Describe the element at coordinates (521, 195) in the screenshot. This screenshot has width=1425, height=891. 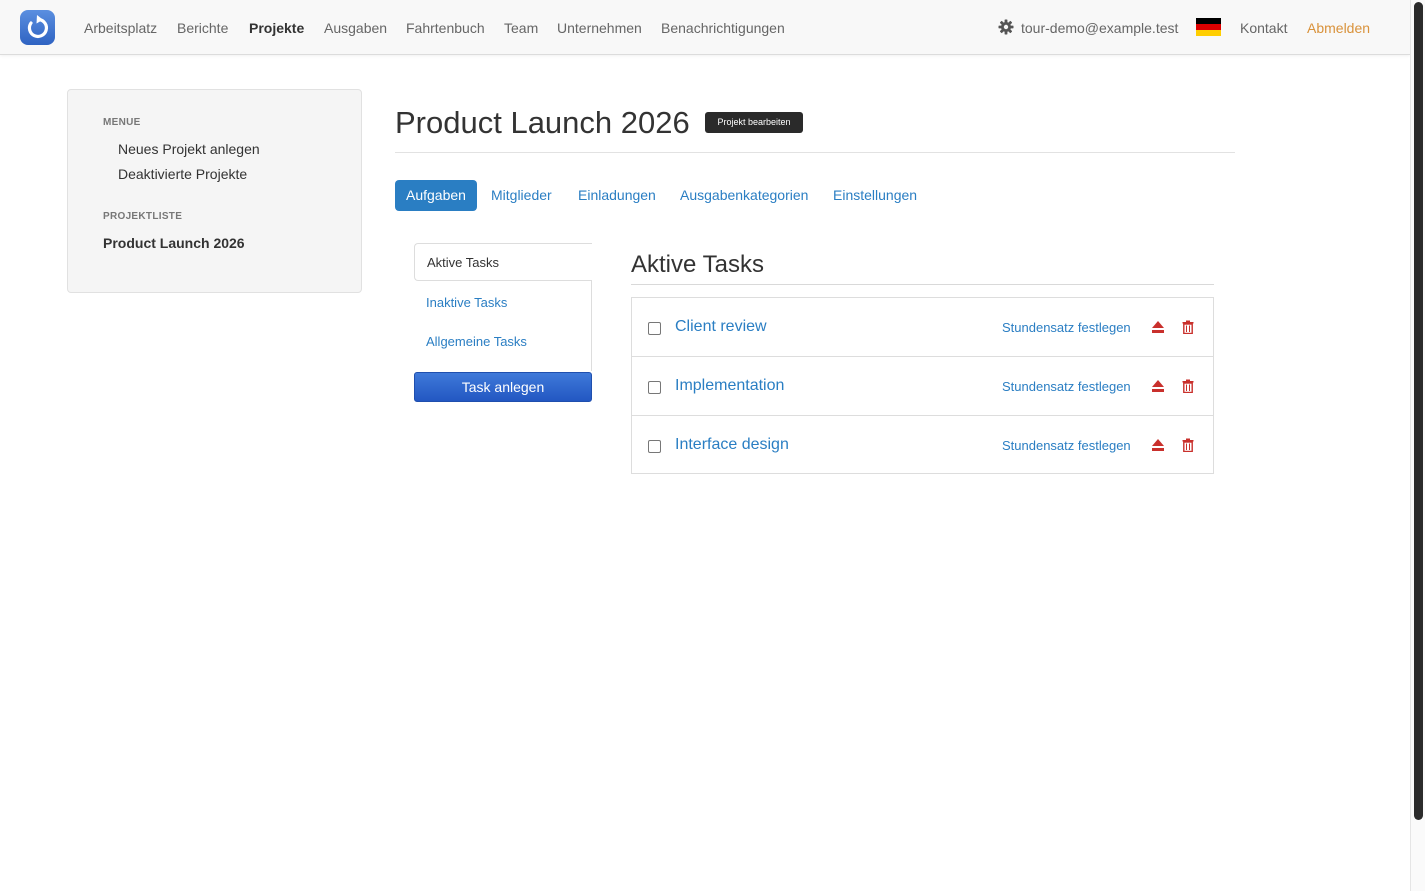
I see `tab-mitglieder: Mitglieder` at that location.